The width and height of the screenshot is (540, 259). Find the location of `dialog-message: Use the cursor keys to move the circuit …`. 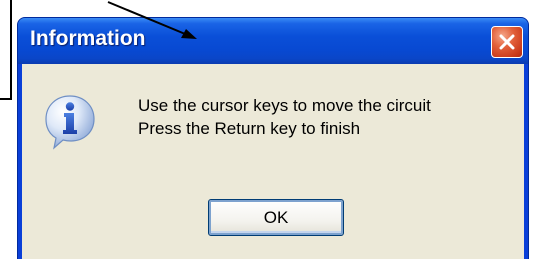

dialog-message: Use the cursor keys to move the circuit … is located at coordinates (284, 117).